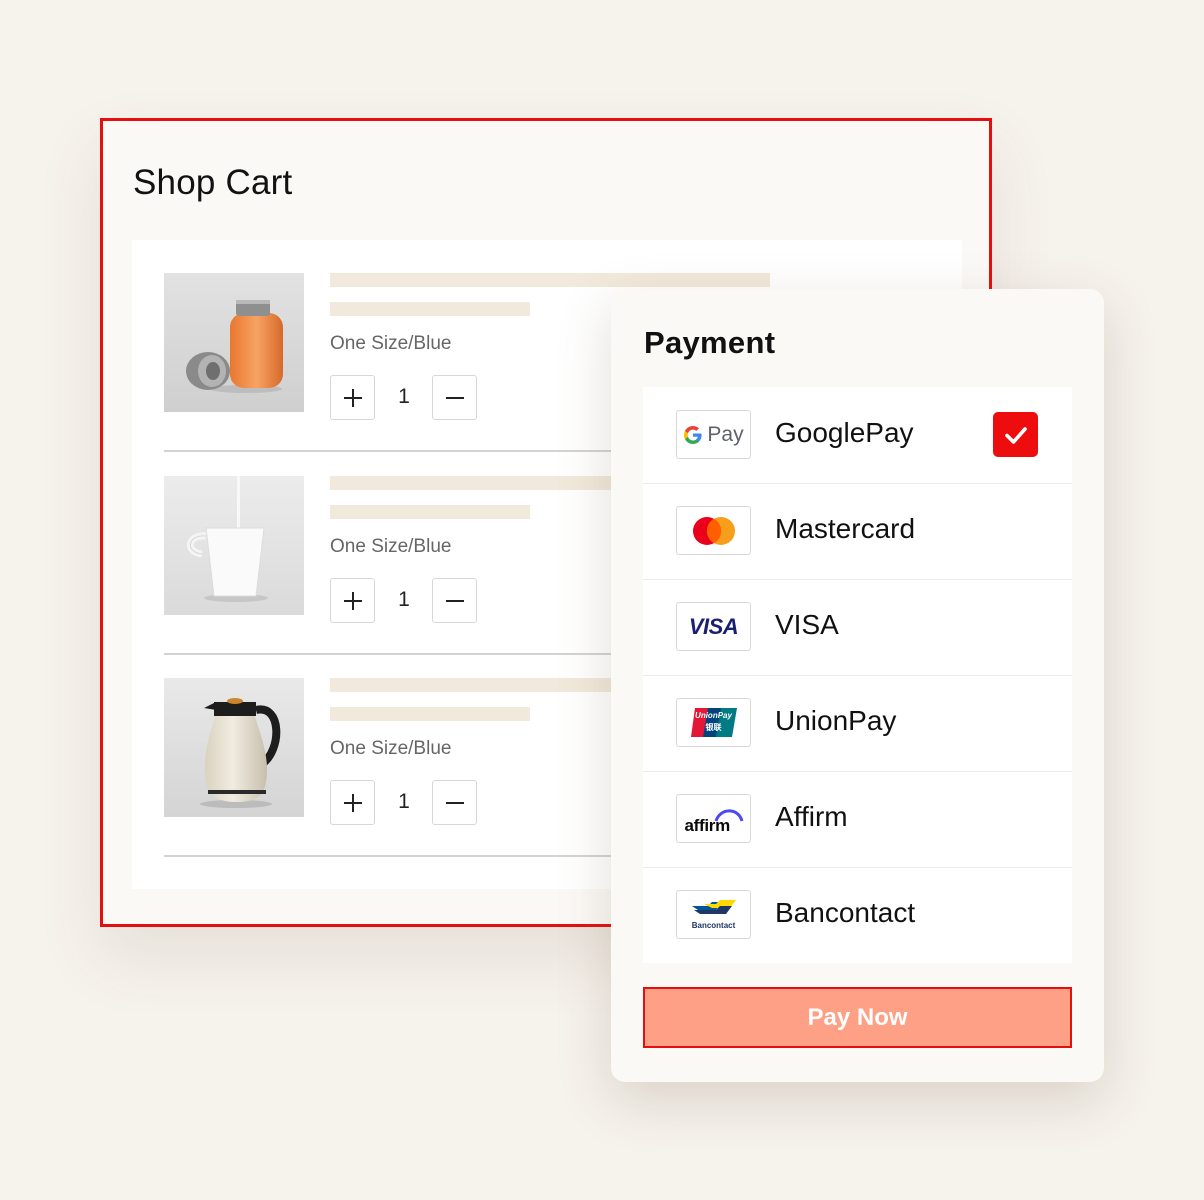  I want to click on checkmark-icon, so click(1015, 435).